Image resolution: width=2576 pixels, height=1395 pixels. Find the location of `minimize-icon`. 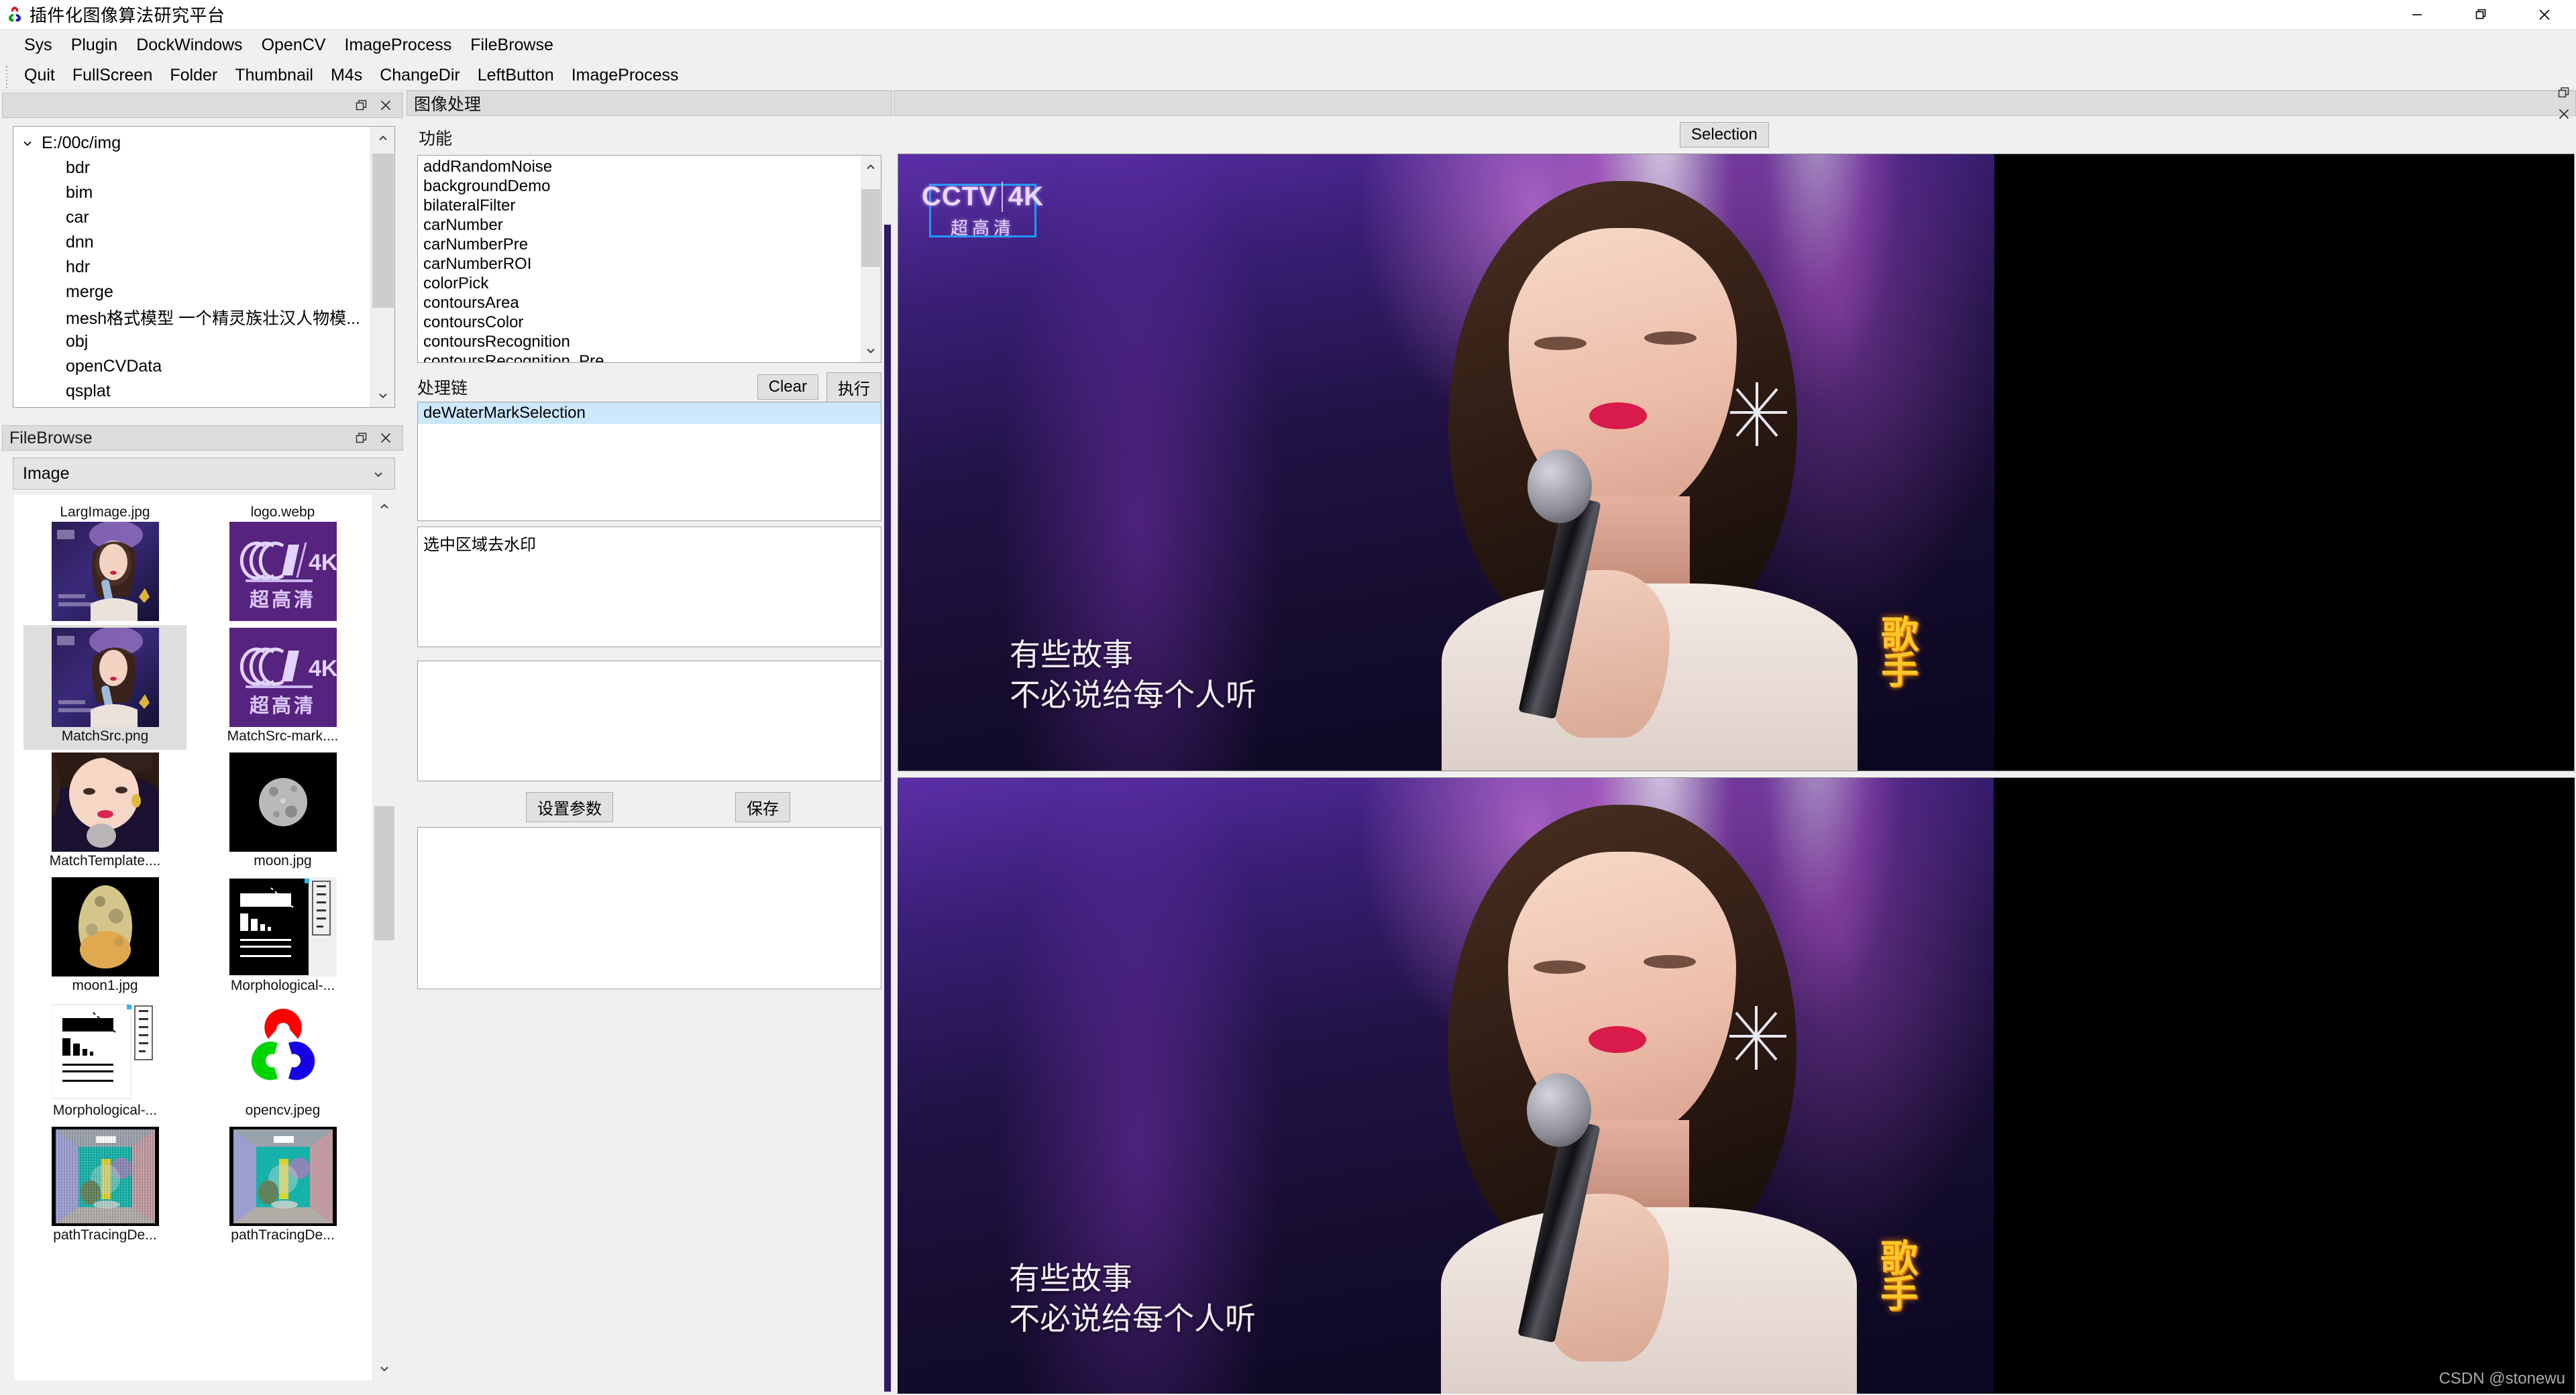

minimize-icon is located at coordinates (2417, 15).